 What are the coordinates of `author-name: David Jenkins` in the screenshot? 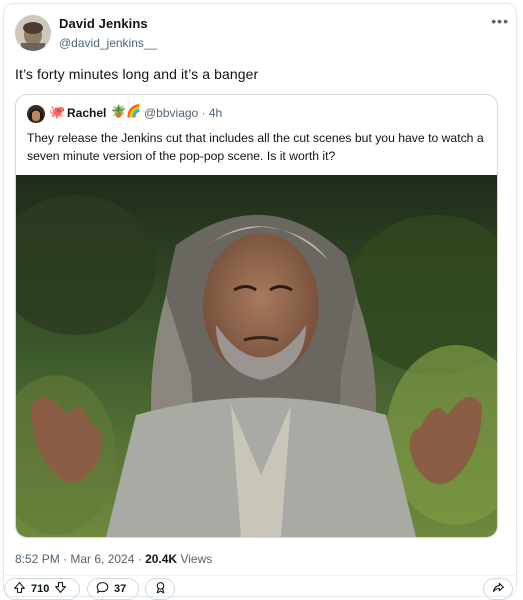 It's located at (103, 23).